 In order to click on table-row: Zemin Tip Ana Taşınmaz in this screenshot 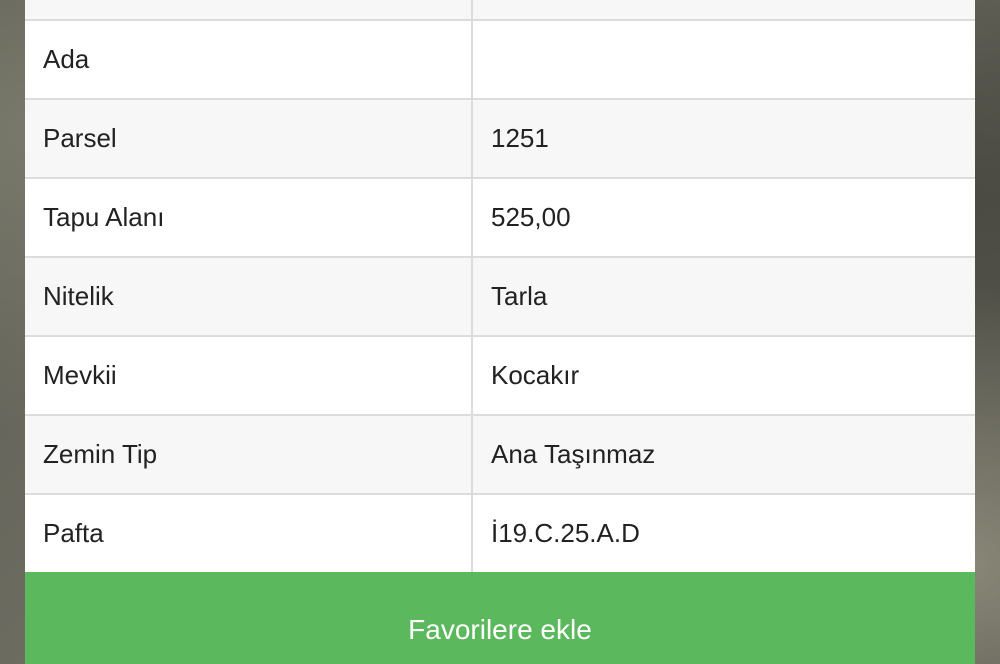, I will do `click(500, 454)`.